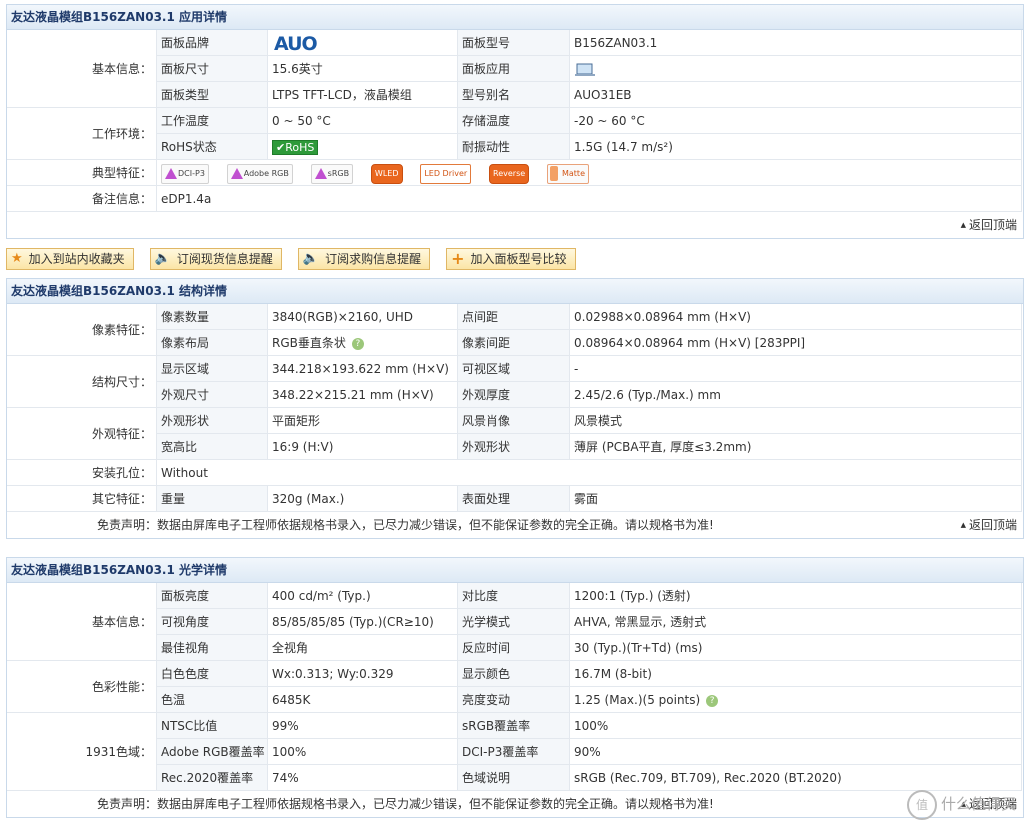  Describe the element at coordinates (363, 95) in the screenshot. I see `type-value: LTPS TFT-LCD，液晶模组` at that location.